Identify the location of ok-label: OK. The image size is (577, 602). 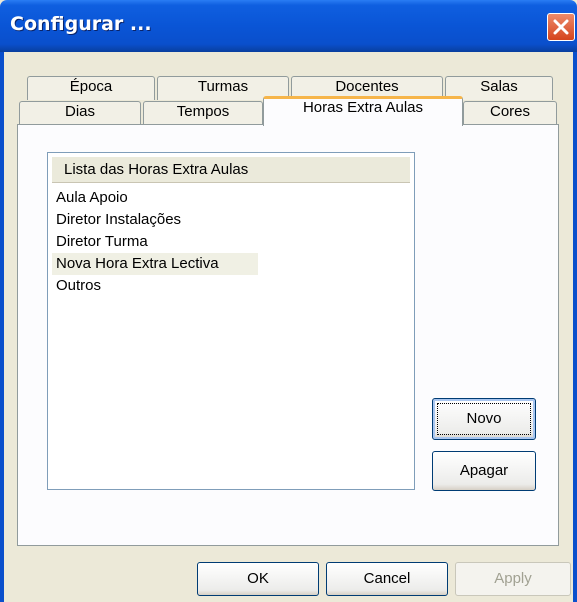
(258, 578).